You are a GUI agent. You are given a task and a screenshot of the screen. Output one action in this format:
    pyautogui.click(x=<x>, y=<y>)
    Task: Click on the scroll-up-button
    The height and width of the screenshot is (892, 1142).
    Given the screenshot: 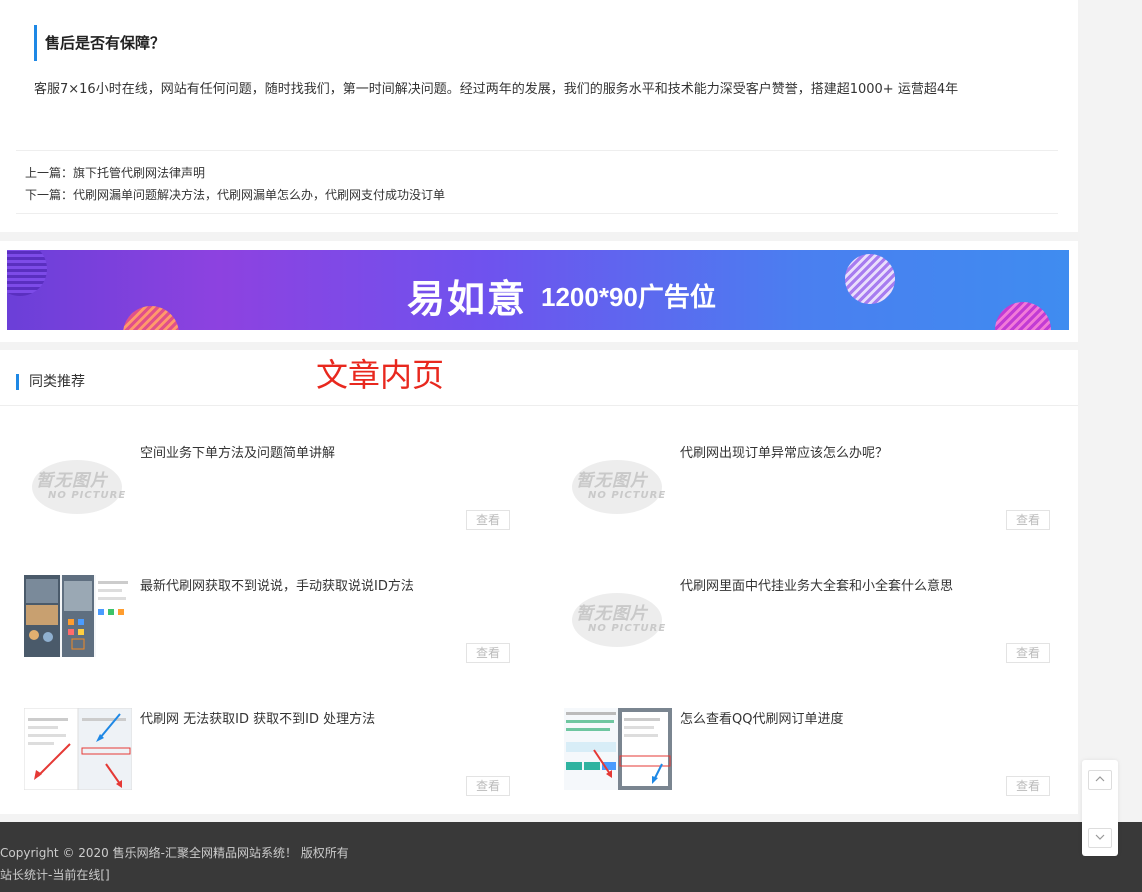 What is the action you would take?
    pyautogui.click(x=1100, y=780)
    